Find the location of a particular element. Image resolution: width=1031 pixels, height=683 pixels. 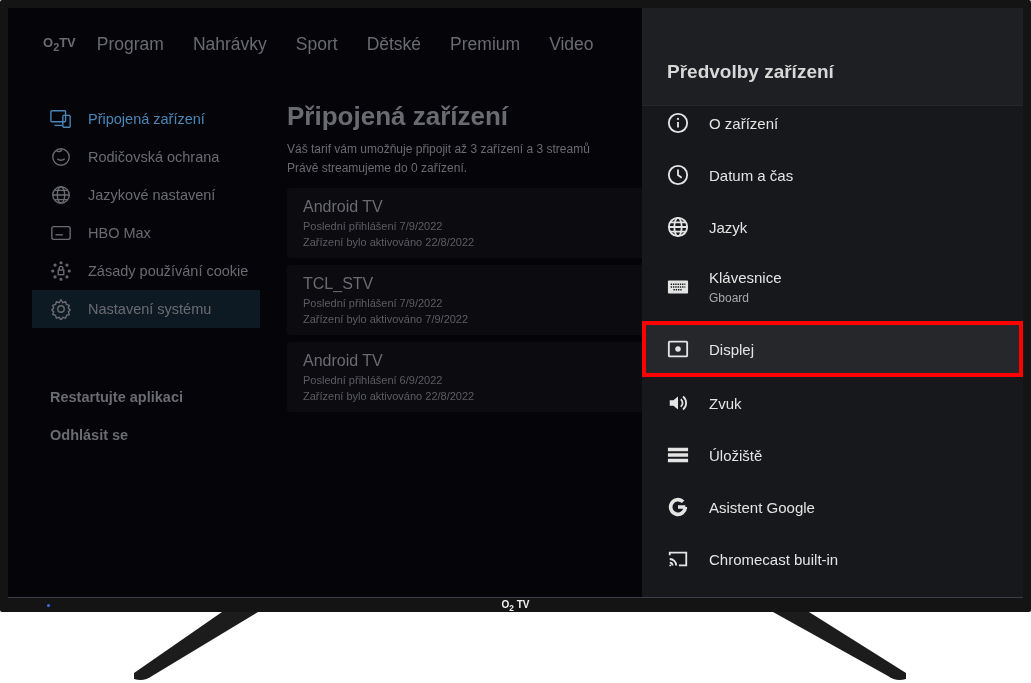

settings-item: Klávesnice Gboard is located at coordinates (832, 287).